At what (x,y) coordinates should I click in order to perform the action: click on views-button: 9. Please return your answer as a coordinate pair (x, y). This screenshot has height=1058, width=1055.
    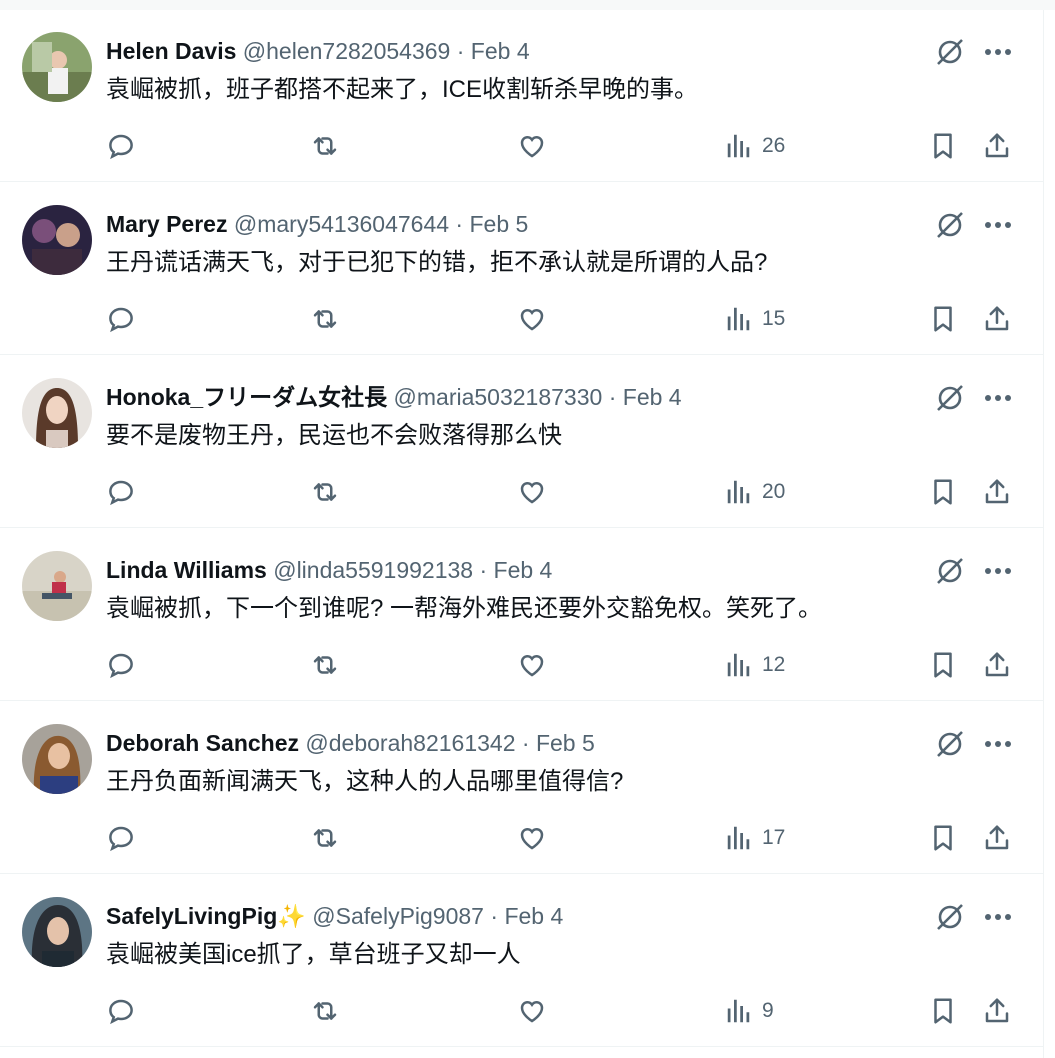
    Looking at the image, I should click on (749, 1011).